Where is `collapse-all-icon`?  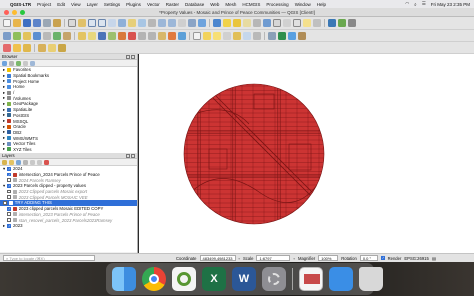
collapse-all-icon is located at coordinates (25, 63).